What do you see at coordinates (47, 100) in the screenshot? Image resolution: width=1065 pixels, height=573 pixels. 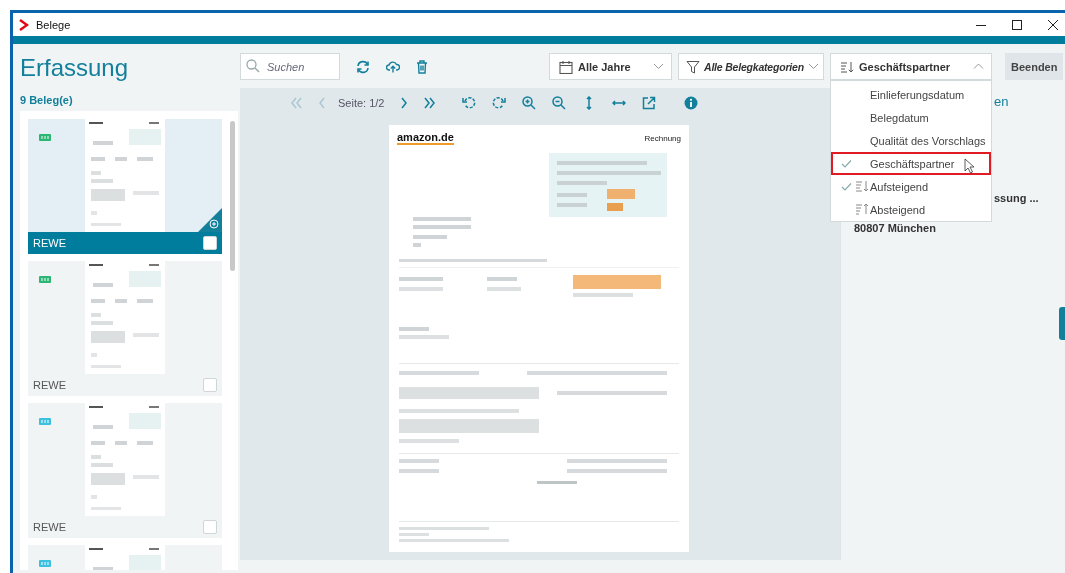 I see `receipt-count: 9 Beleg(e)` at bounding box center [47, 100].